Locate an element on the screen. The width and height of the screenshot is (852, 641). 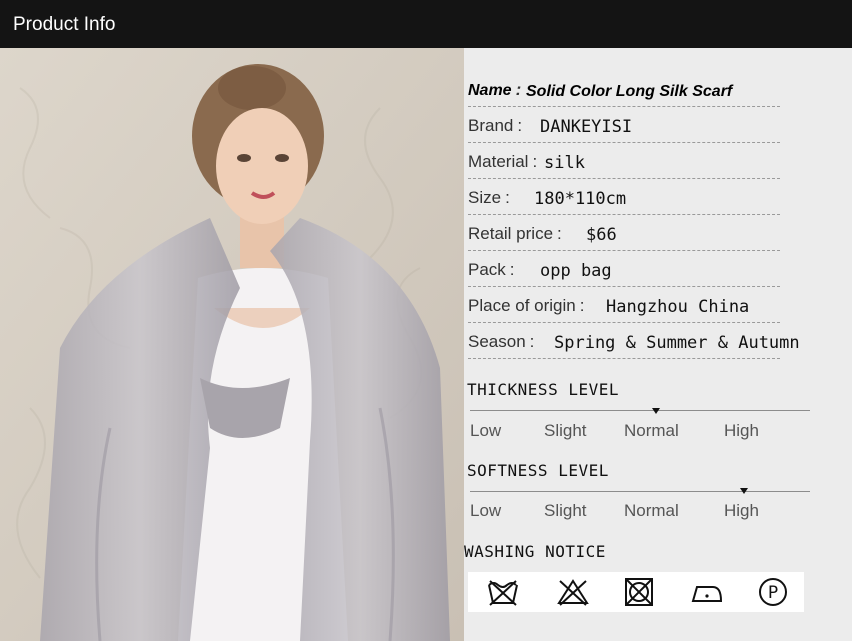
spec-value-material: silk is located at coordinates (564, 163).